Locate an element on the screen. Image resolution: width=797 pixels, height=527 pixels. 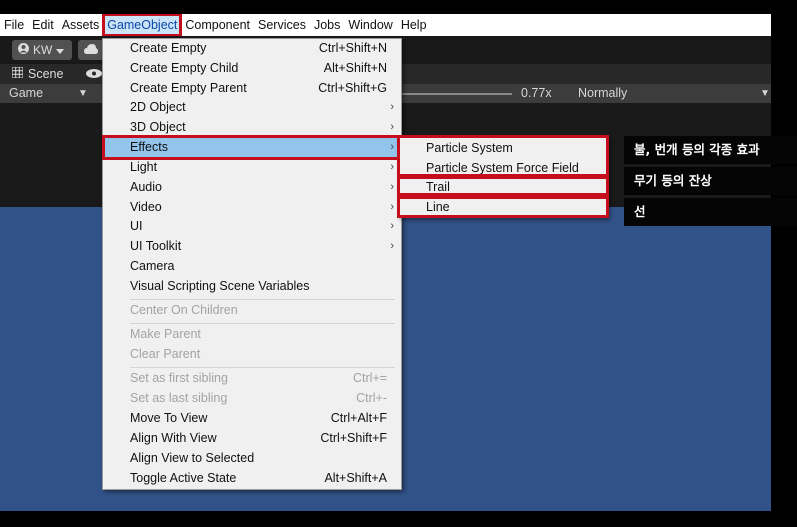
shortcut: Ctrl+= is located at coordinates (369, 378).